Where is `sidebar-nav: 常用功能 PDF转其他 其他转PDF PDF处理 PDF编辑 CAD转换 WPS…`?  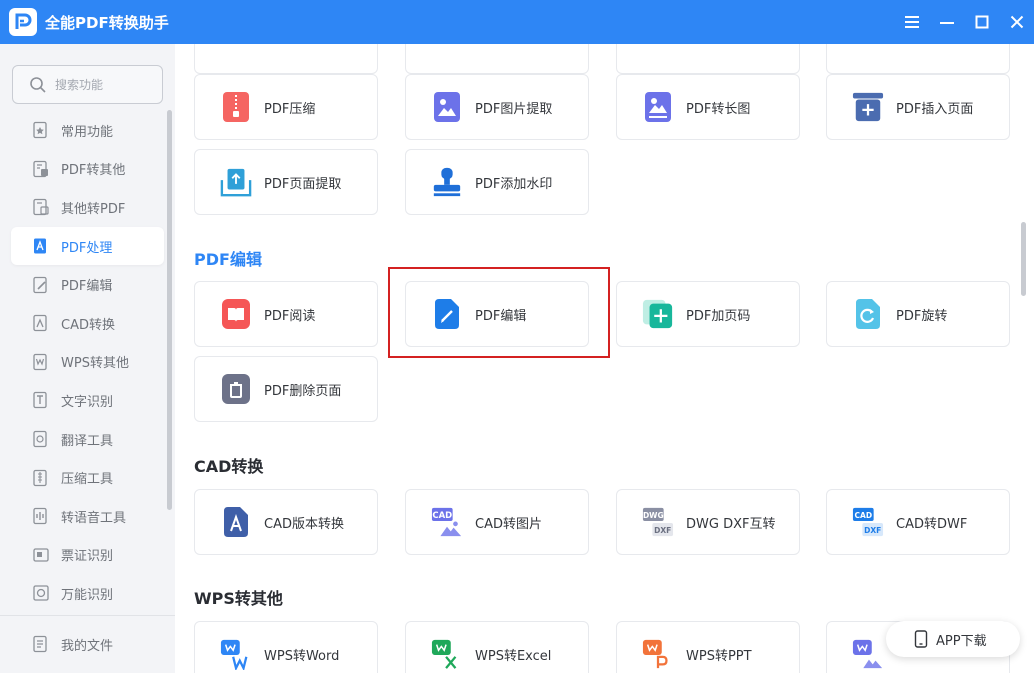
sidebar-nav: 常用功能 PDF转其他 其他转PDF PDF处理 PDF编辑 CAD转换 WPS… is located at coordinates (87, 362).